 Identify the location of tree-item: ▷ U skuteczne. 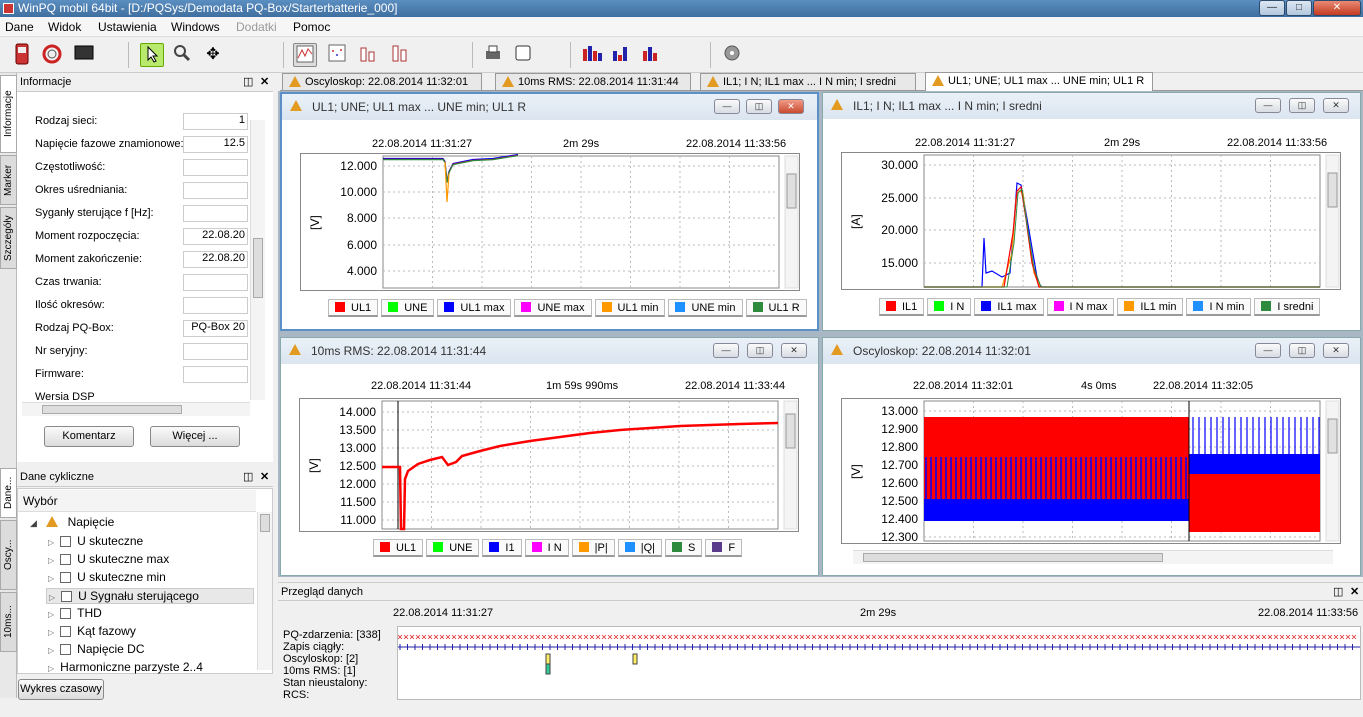
(95, 541).